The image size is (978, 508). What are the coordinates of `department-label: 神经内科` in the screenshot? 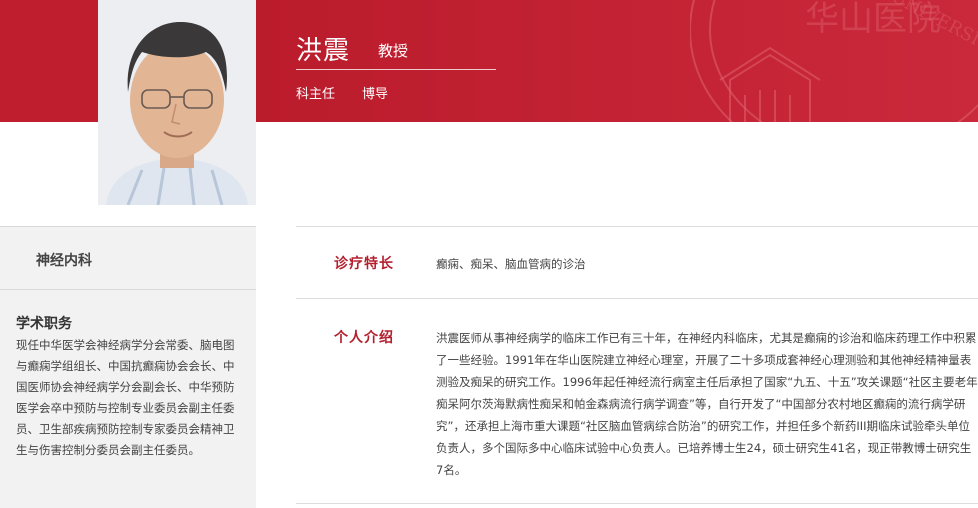 It's located at (64, 260).